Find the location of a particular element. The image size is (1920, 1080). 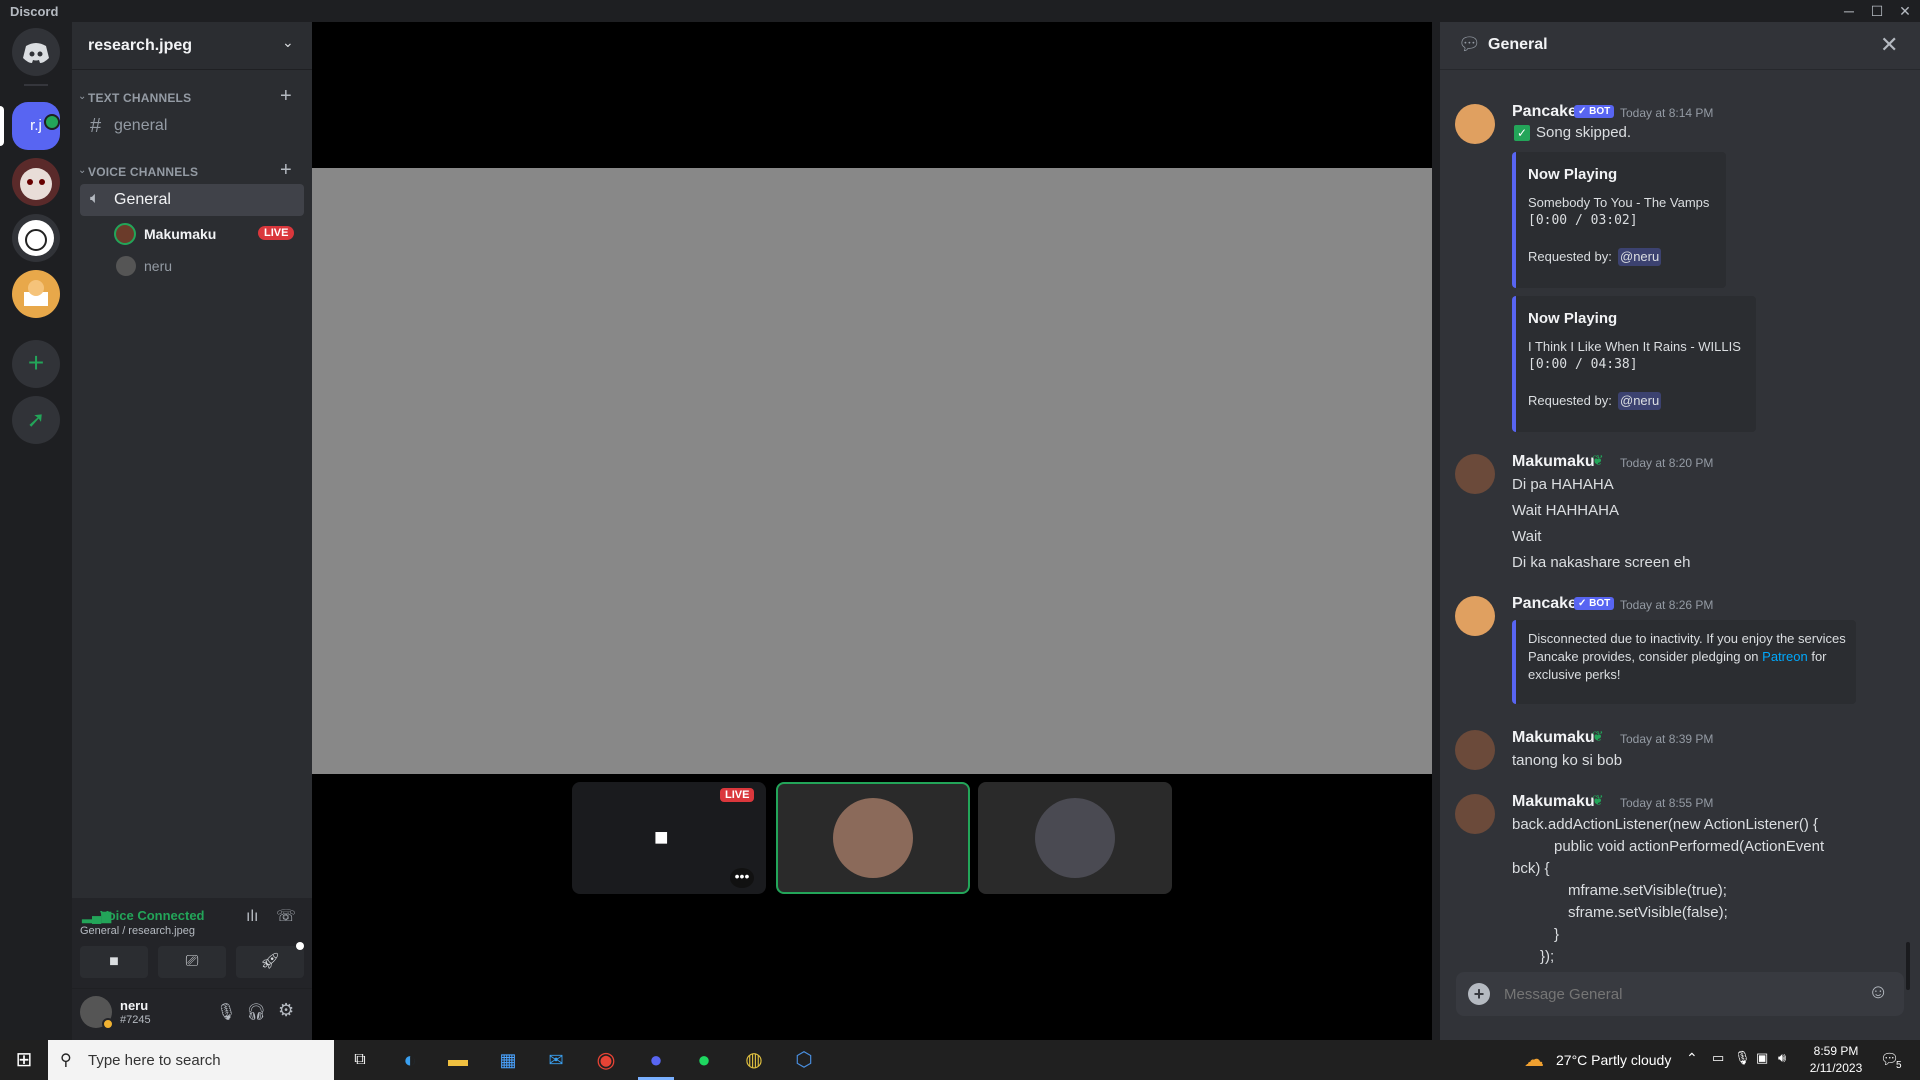

activities-button: 🚀︎ is located at coordinates (270, 962).